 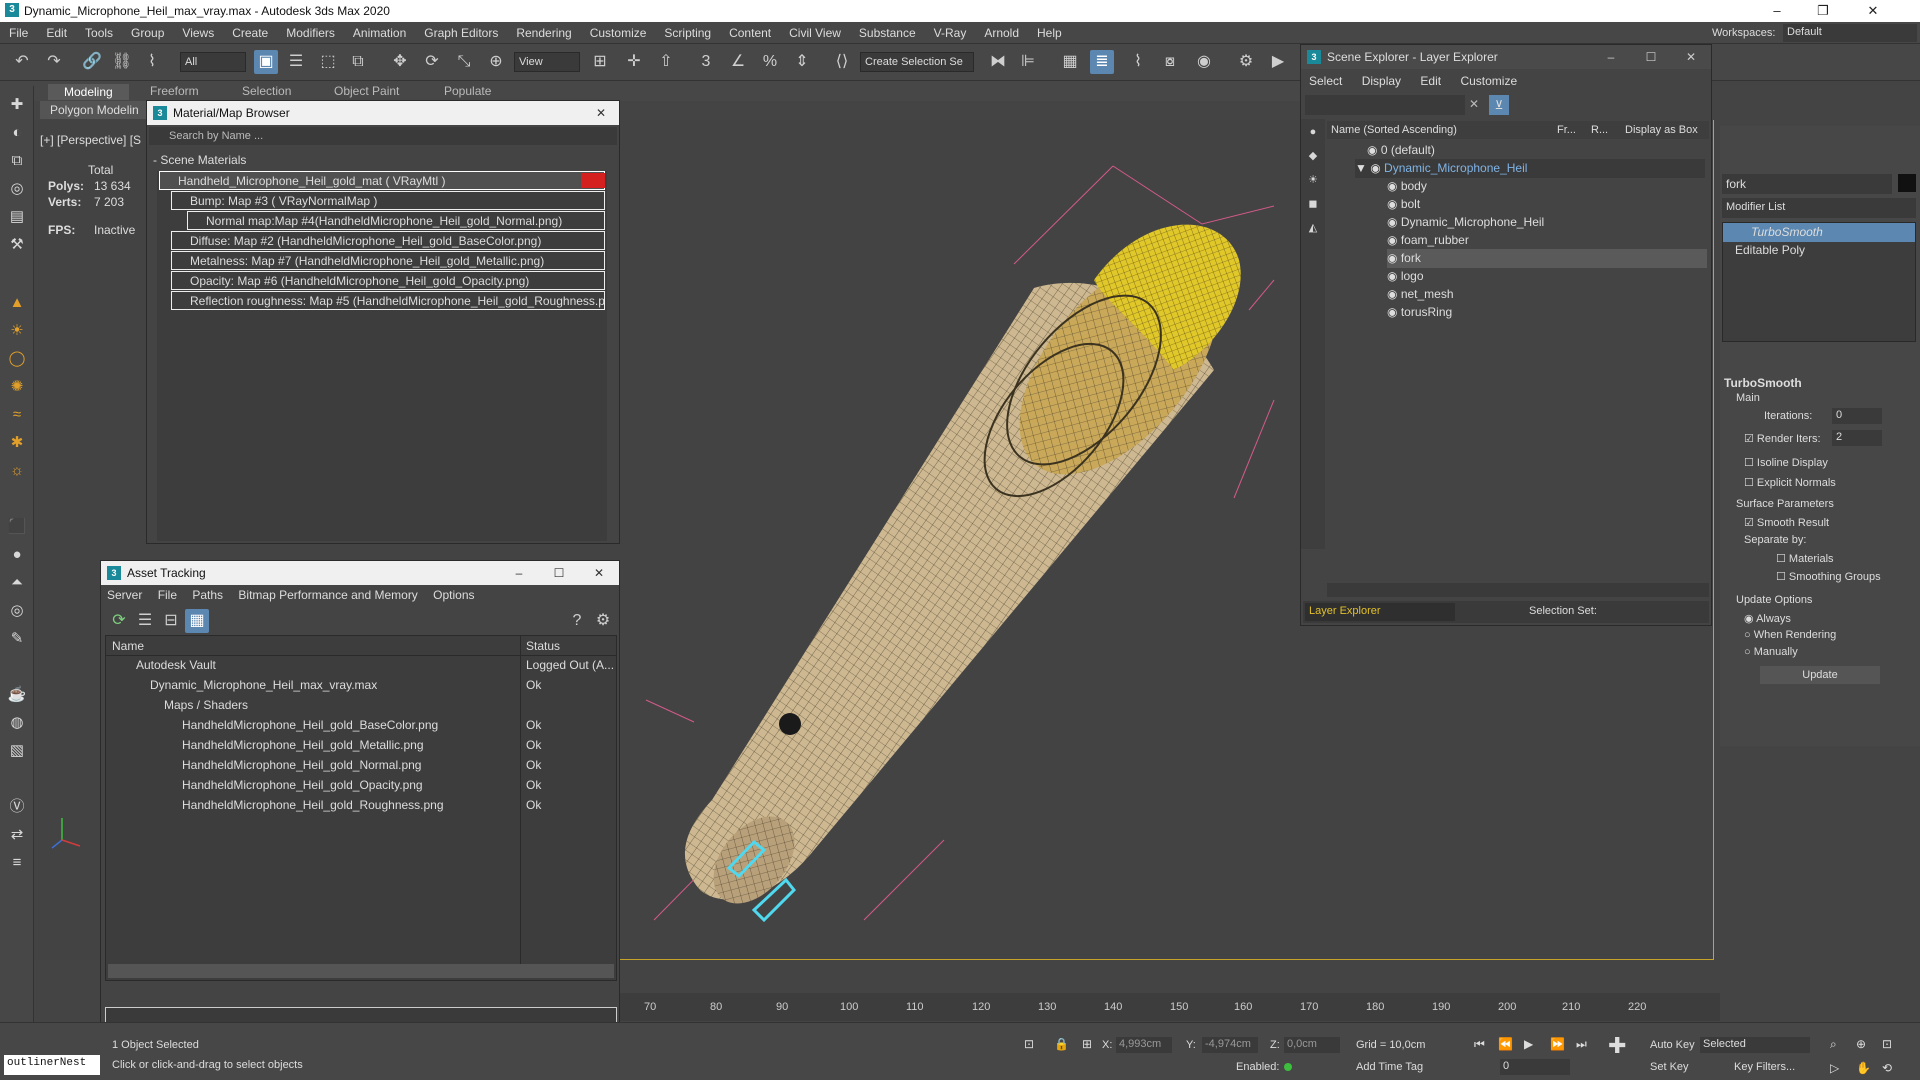 What do you see at coordinates (1790, 482) in the screenshot?
I see `explicit-normals-checkbox: ☐ Explicit Normals` at bounding box center [1790, 482].